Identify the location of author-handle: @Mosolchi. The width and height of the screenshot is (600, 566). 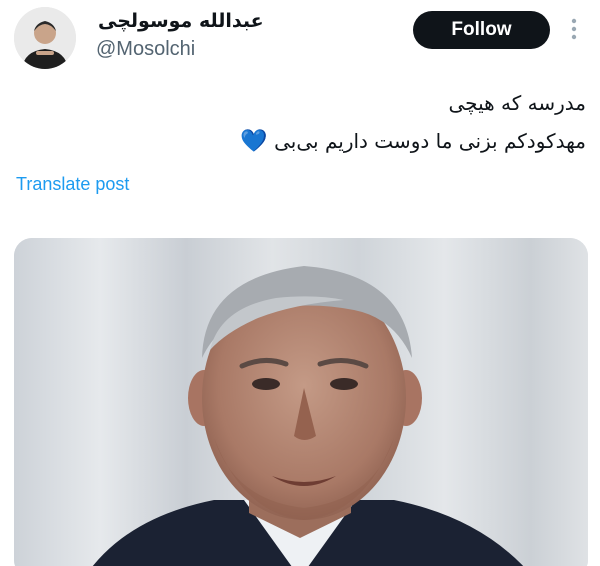
(145, 49).